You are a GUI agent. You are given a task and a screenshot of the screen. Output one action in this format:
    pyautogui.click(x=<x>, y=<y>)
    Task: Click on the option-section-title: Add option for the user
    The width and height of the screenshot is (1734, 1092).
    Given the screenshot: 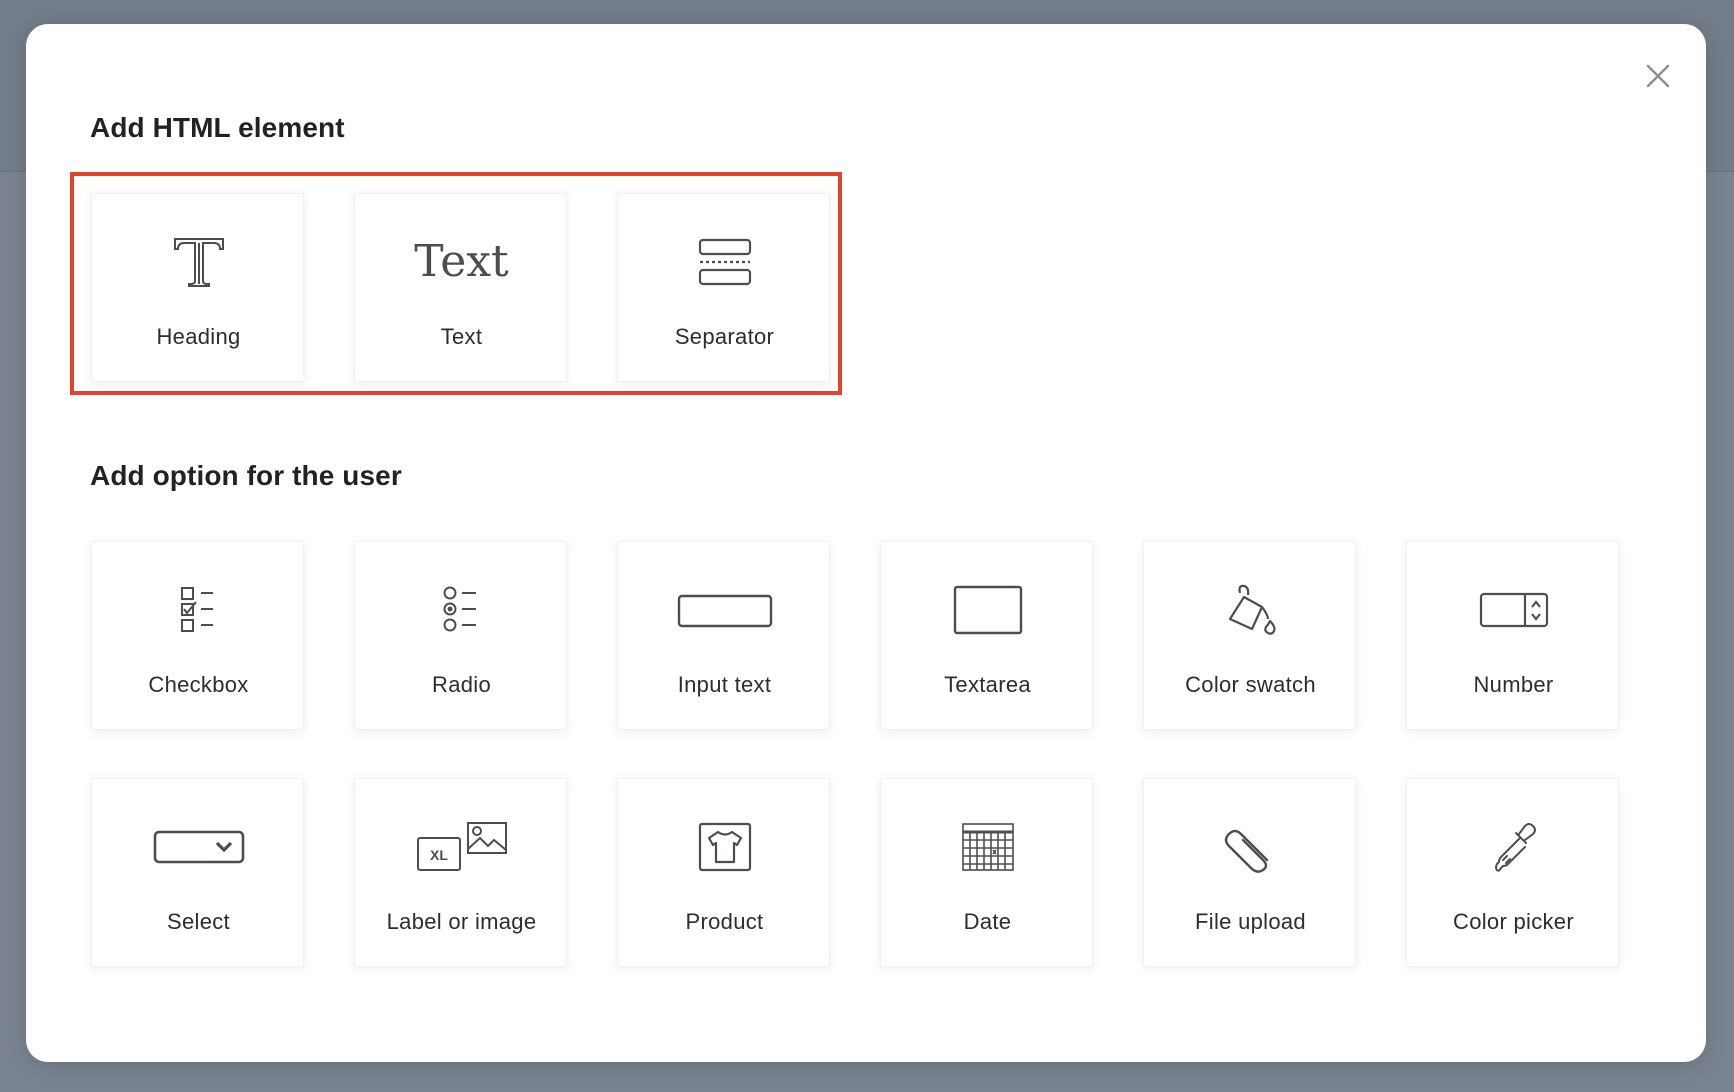 What is the action you would take?
    pyautogui.click(x=246, y=475)
    